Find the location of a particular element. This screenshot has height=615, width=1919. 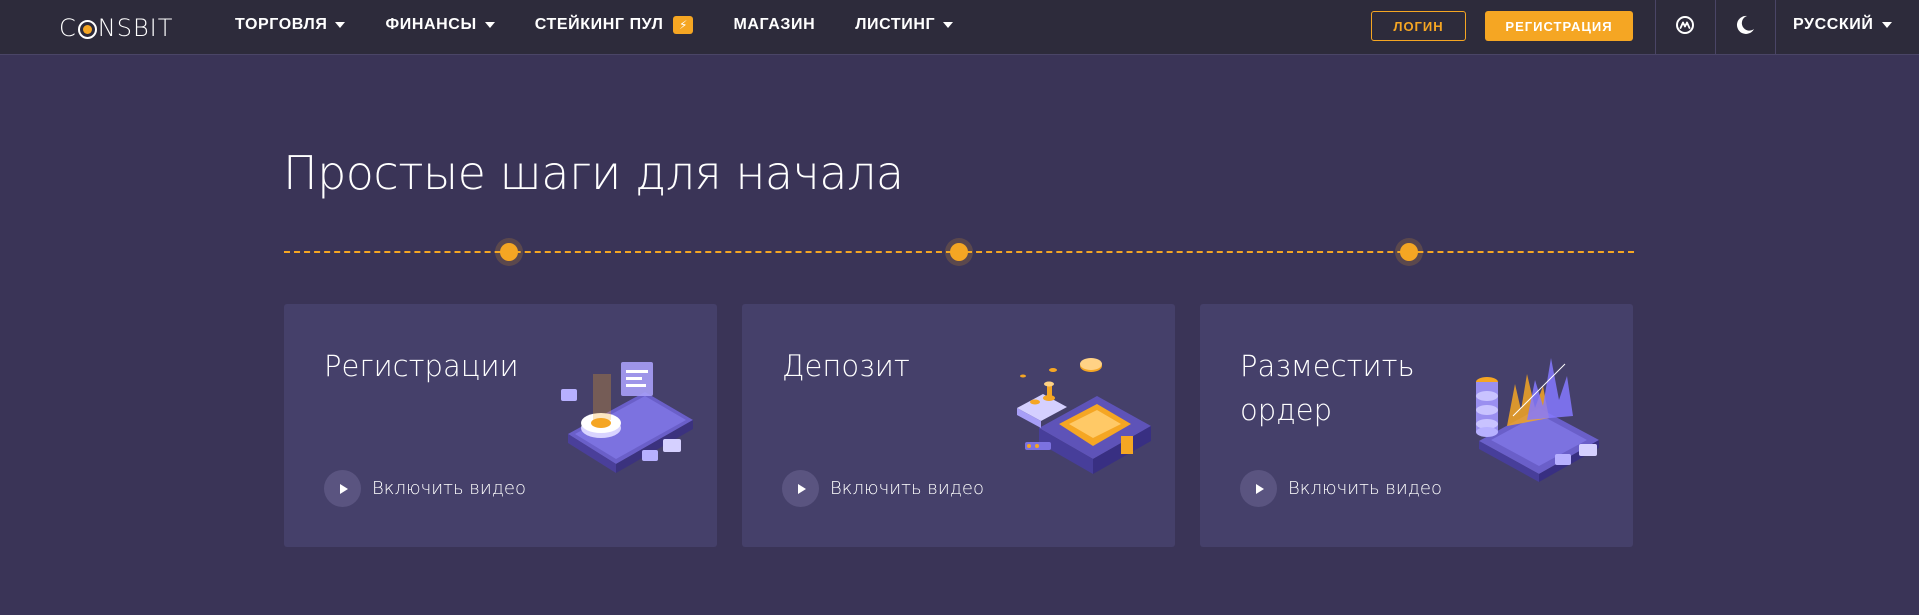

nav-item-finance: ФИНАНСЫ is located at coordinates (440, 25).